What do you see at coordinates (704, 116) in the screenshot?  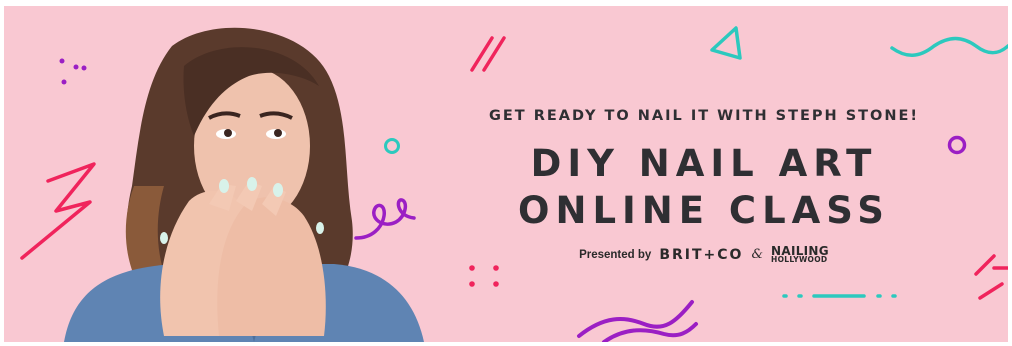 I see `tagline: GET READY TO NAIL IT WITH STEPH STONE!` at bounding box center [704, 116].